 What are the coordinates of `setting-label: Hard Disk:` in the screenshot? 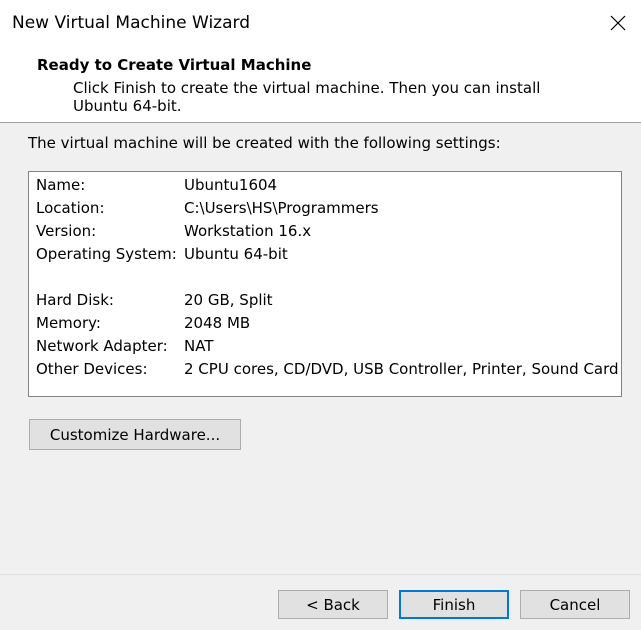 It's located at (75, 300).